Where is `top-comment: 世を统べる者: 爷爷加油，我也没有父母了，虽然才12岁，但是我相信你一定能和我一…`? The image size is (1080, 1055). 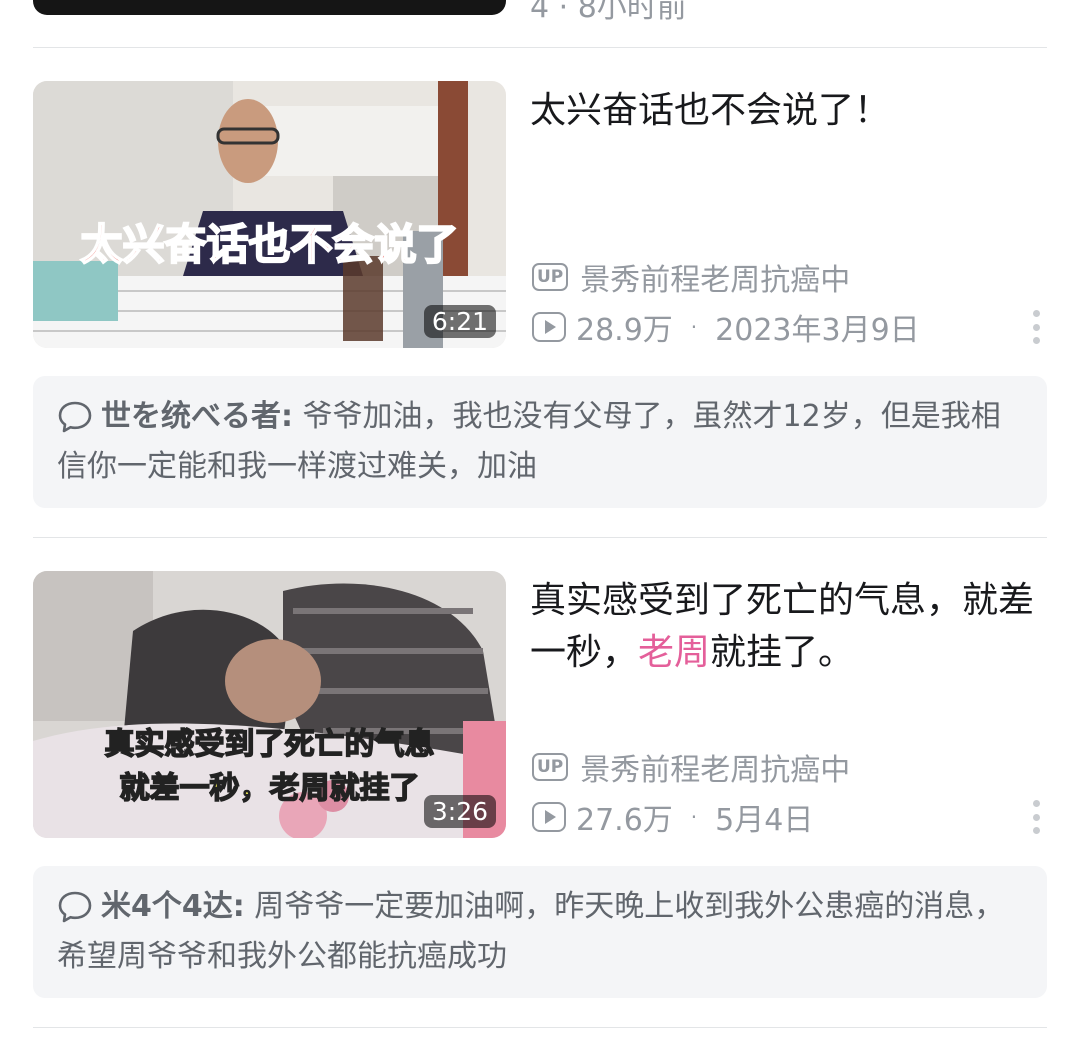 top-comment: 世を统べる者: 爷爷加油，我也没有父母了，虽然才12岁，但是我相信你一定能和我一… is located at coordinates (540, 442).